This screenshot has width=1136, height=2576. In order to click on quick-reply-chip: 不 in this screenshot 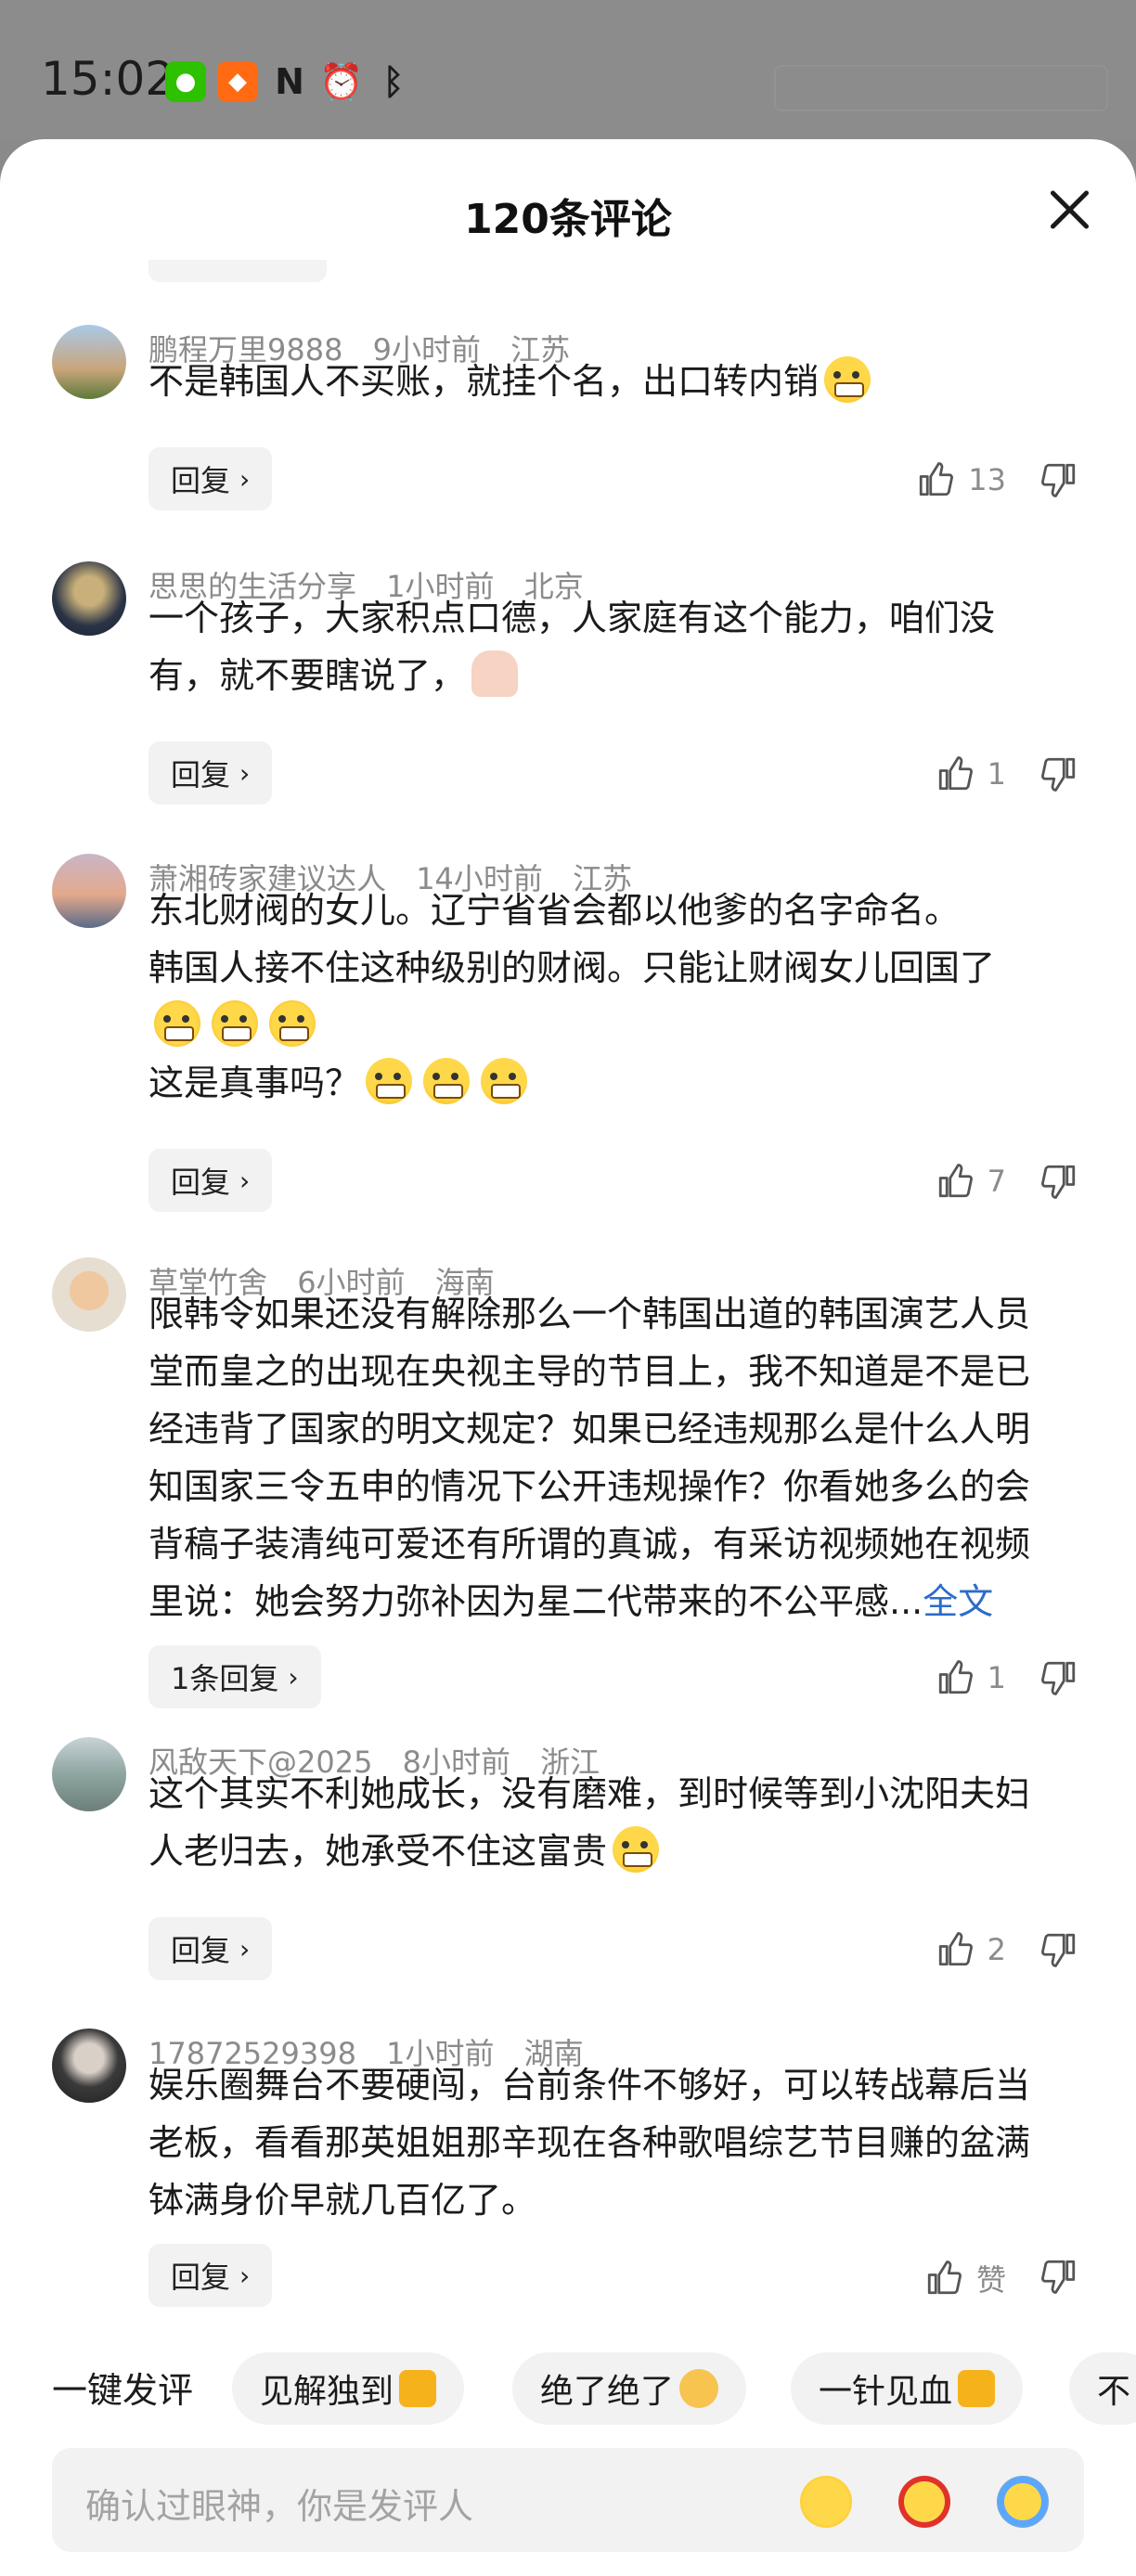, I will do `click(1102, 2388)`.